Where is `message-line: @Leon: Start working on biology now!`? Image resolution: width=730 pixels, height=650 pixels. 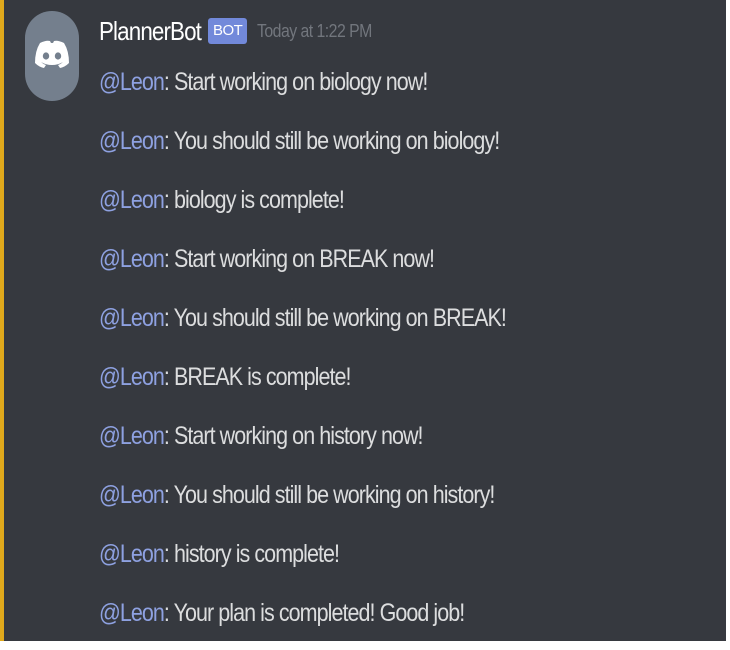
message-line: @Leon: Start working on biology now! is located at coordinates (409, 89).